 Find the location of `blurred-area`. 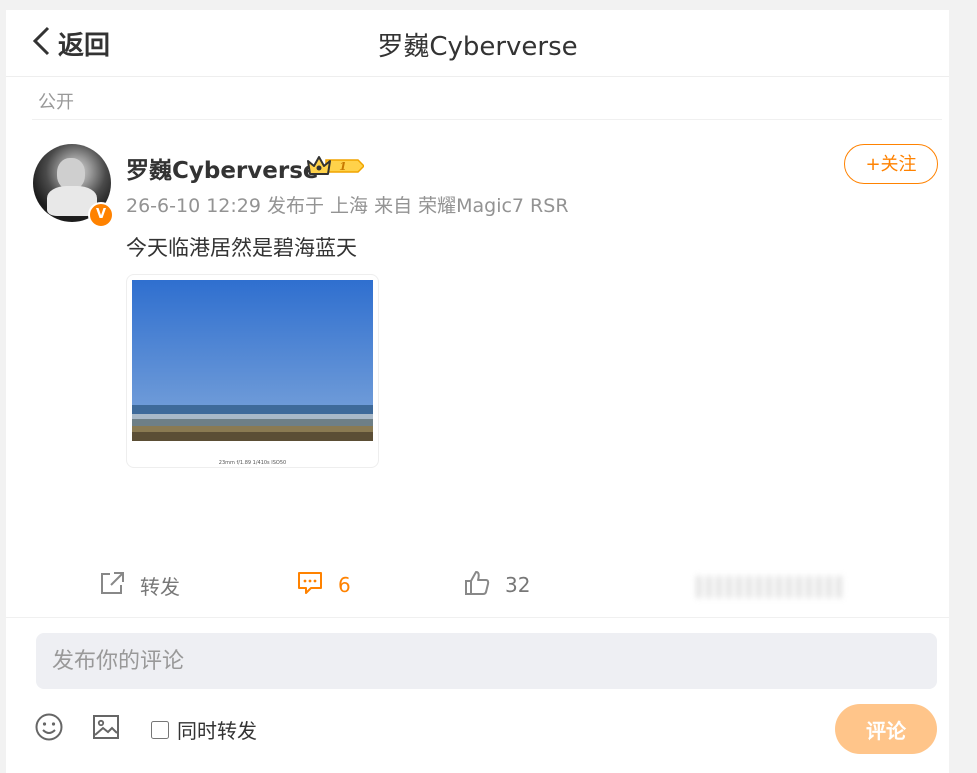

blurred-area is located at coordinates (771, 587).